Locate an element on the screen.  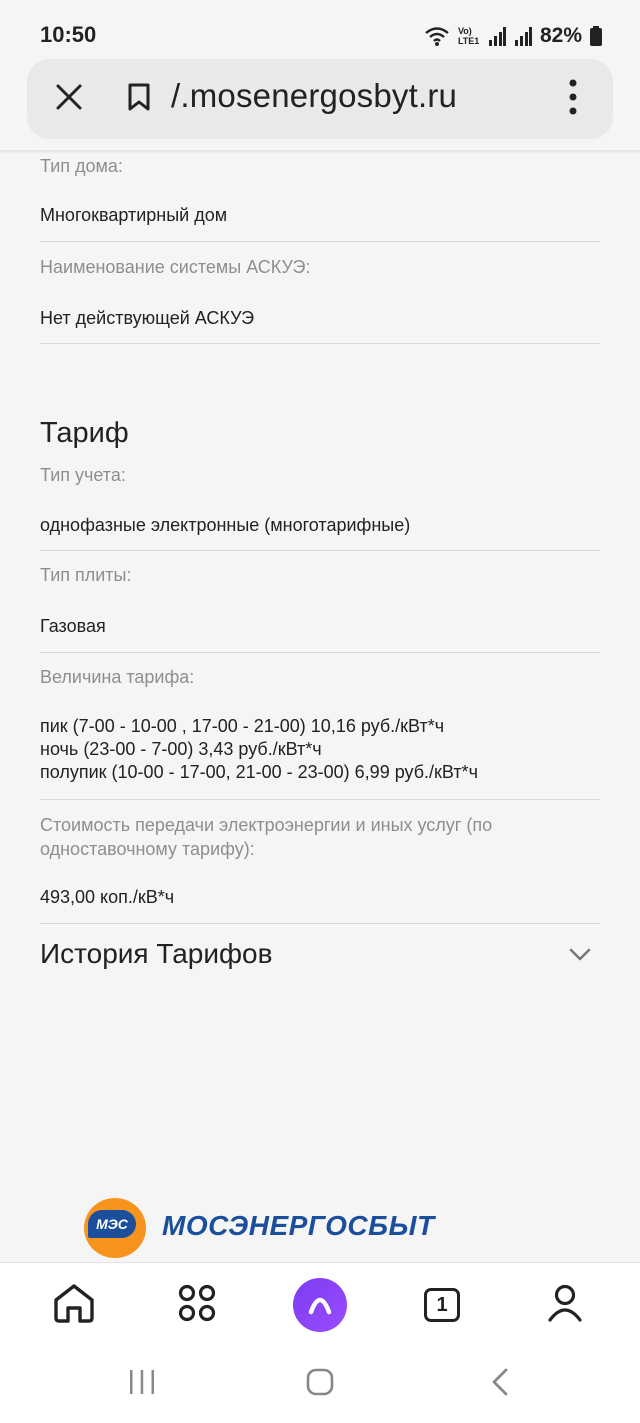
user-icon is located at coordinates (565, 1305).